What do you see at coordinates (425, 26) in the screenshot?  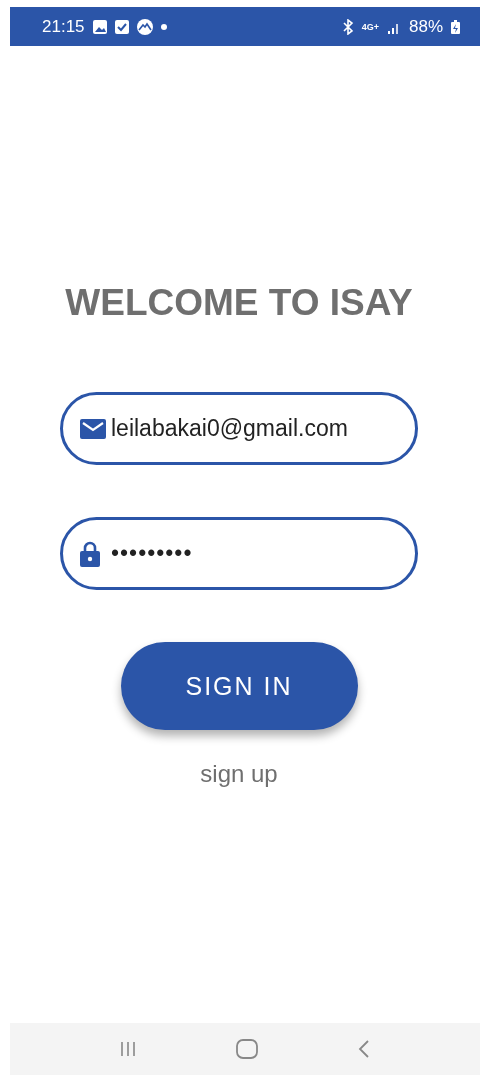 I see `battery-percent: 88%` at bounding box center [425, 26].